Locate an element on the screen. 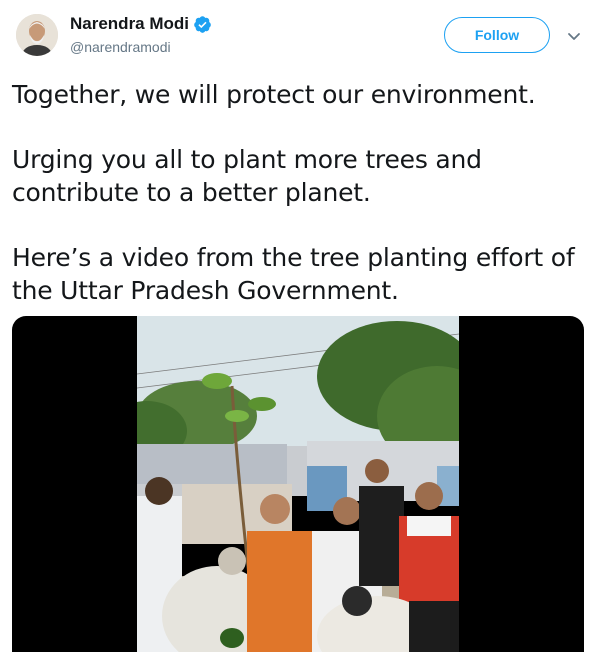  tweet-header: Narendra Modi @narendramodi Follow is located at coordinates (301, 35).